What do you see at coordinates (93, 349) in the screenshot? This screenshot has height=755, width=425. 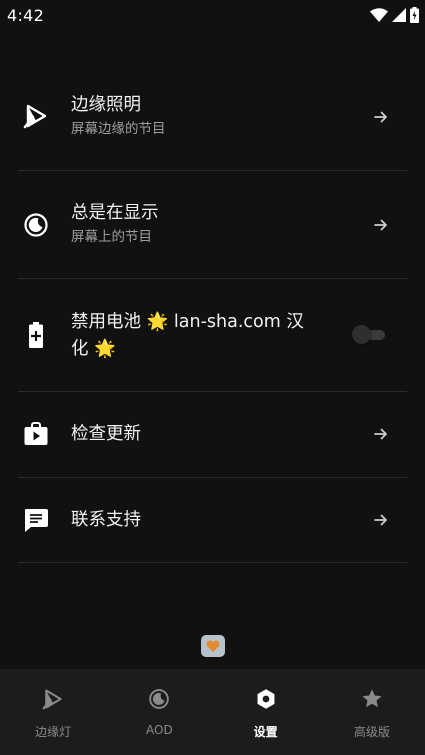 I see `setting-title-line-2: 化 🌟` at bounding box center [93, 349].